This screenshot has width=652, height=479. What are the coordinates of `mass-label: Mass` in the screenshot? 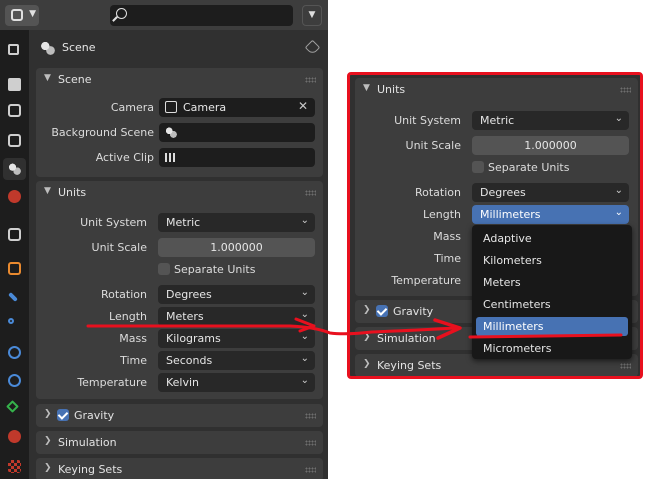 It's located at (447, 236).